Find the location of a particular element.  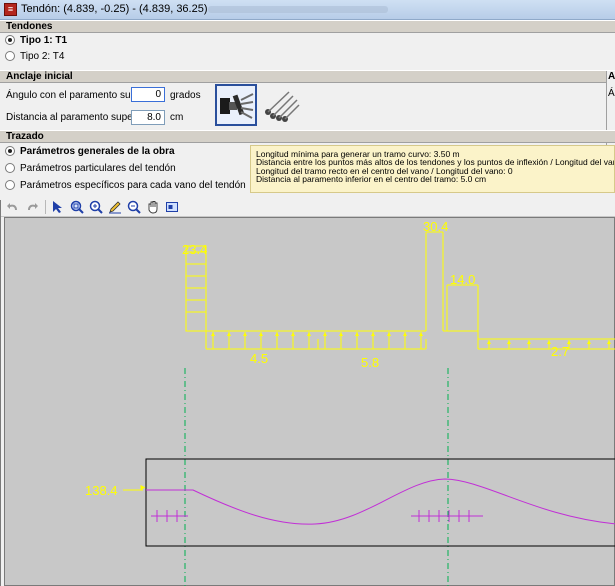

anchor-type-1-button is located at coordinates (236, 105).